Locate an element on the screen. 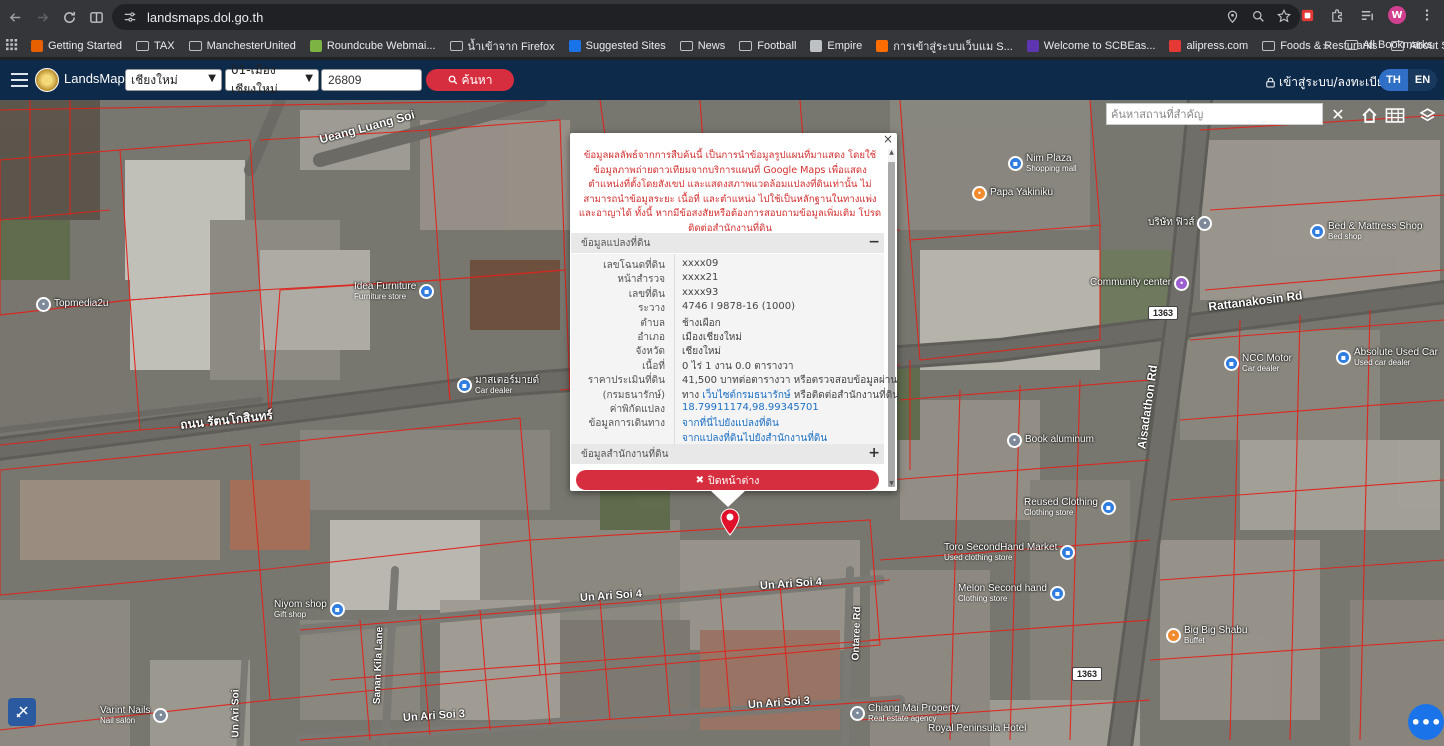  parcel-number-input: 26809 is located at coordinates (371, 80).